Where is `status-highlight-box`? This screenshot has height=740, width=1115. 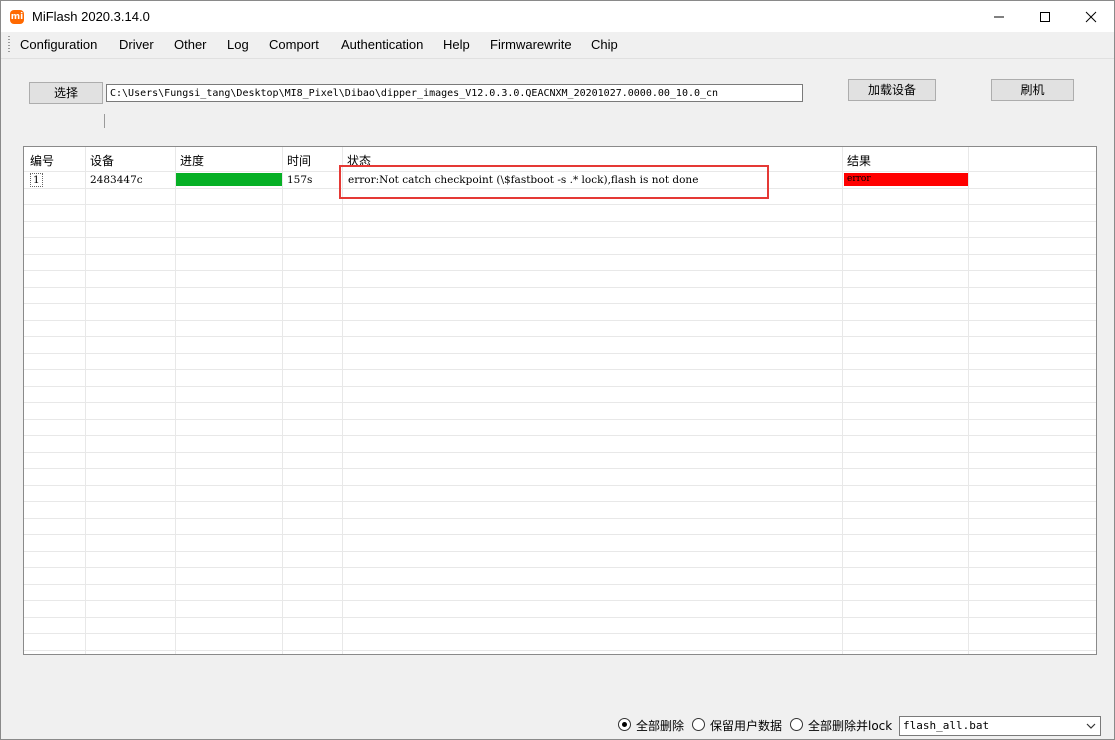
status-highlight-box is located at coordinates (554, 182).